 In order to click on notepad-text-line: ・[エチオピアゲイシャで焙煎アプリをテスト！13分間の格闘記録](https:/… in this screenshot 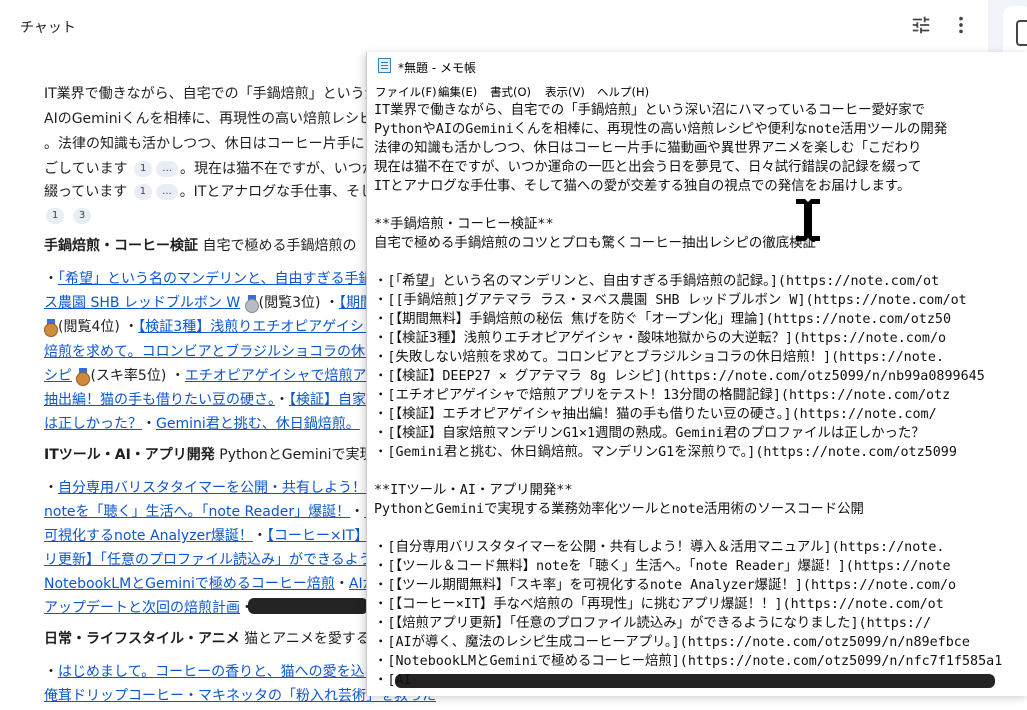, I will do `click(662, 395)`.